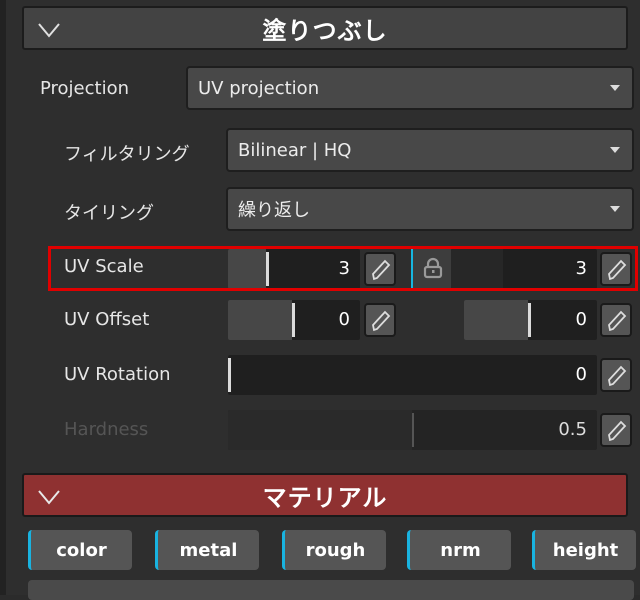 Image resolution: width=640 pixels, height=600 pixels. Describe the element at coordinates (107, 319) in the screenshot. I see `uv-offset-label: UV Offset` at that location.